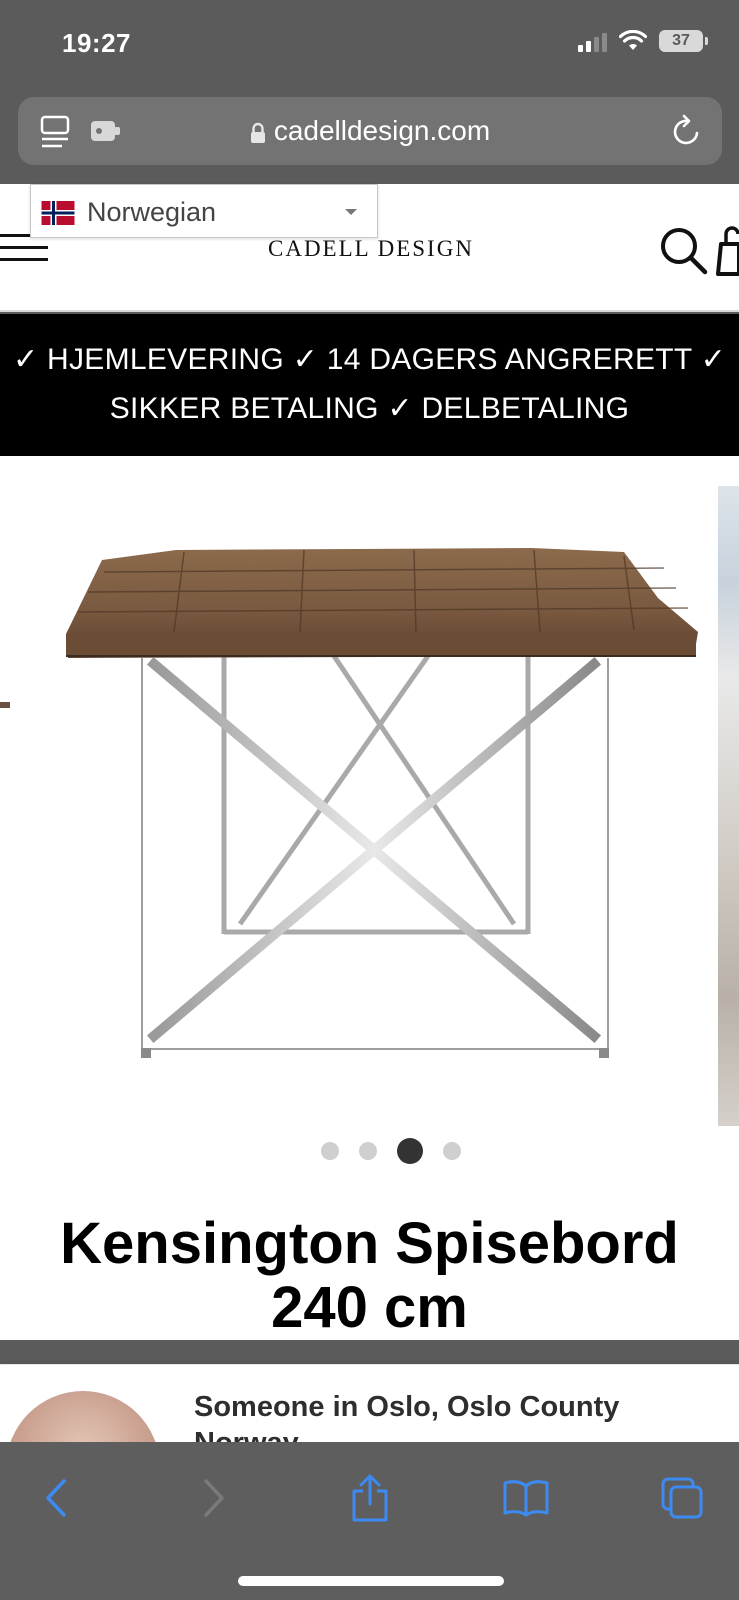 Image resolution: width=739 pixels, height=1600 pixels. I want to click on back-button, so click(56, 1498).